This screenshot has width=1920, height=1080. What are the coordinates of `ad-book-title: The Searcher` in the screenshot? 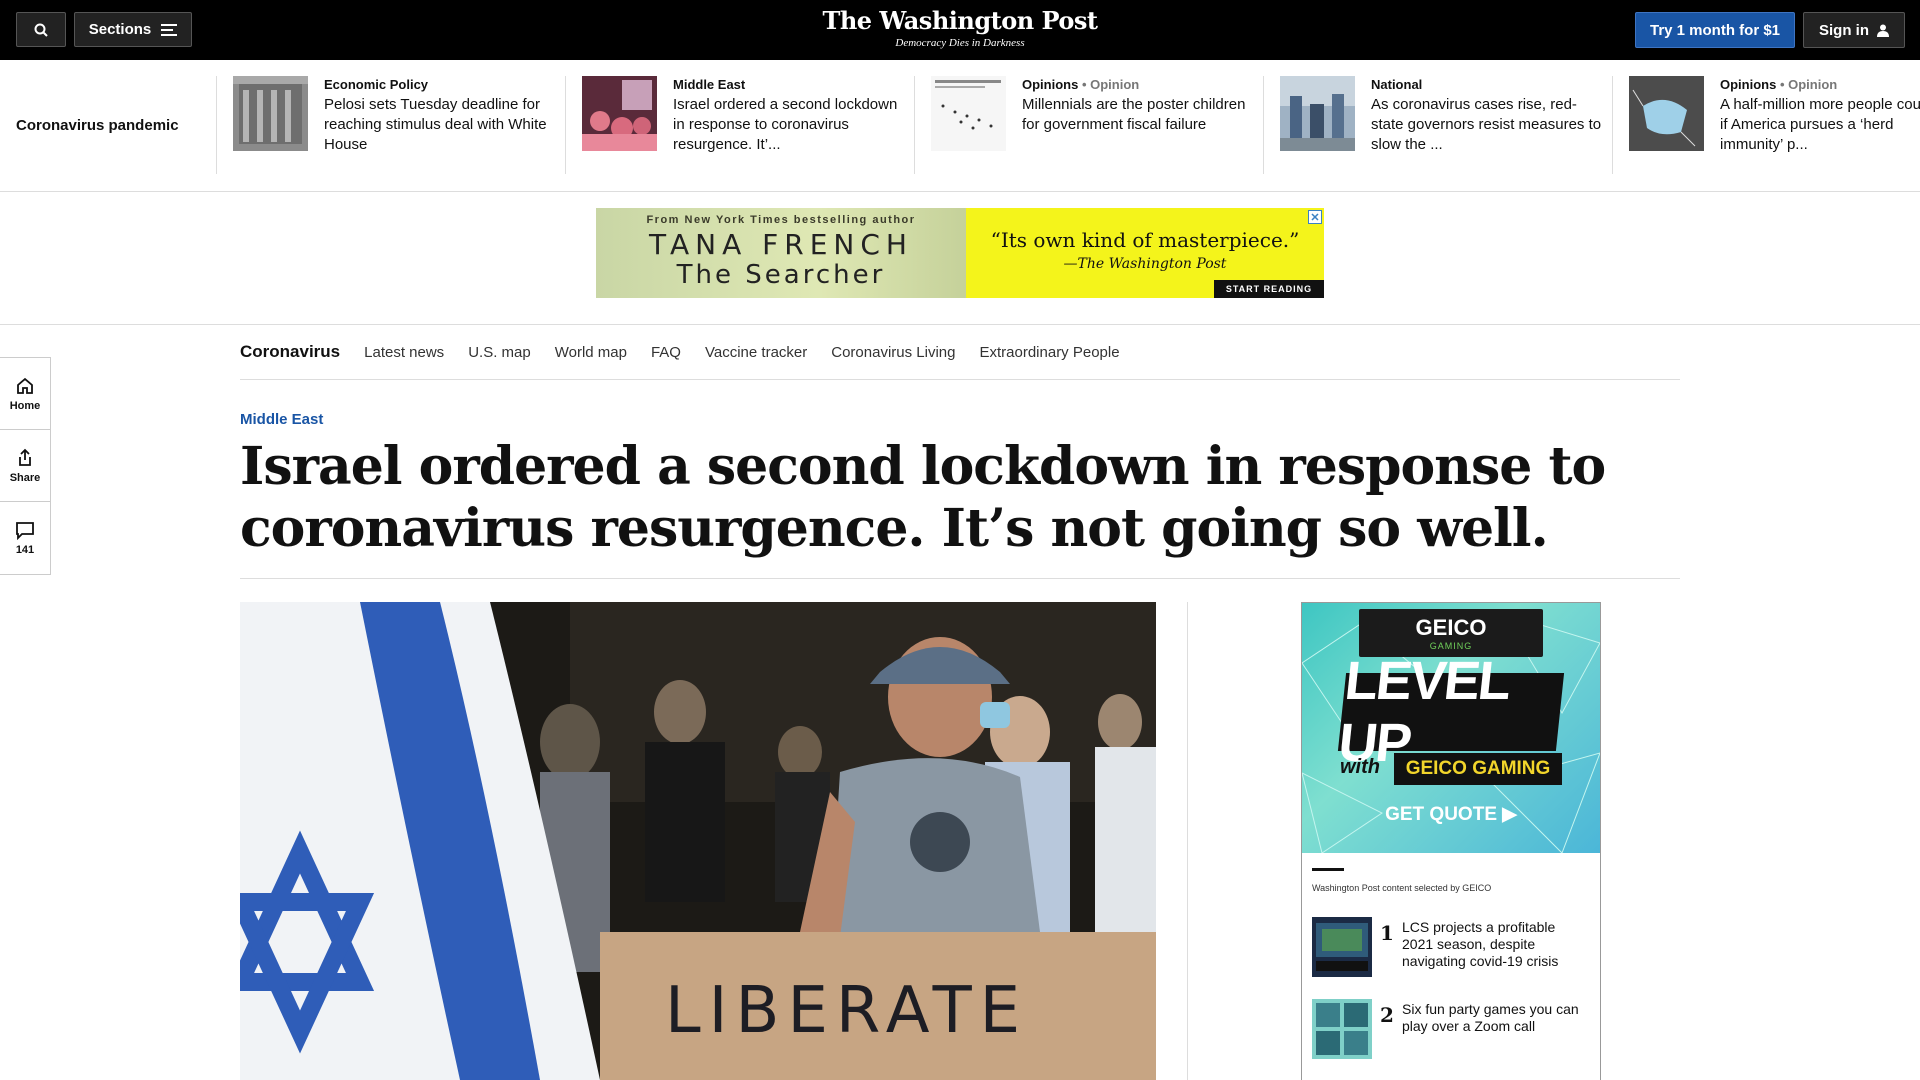 It's located at (781, 275).